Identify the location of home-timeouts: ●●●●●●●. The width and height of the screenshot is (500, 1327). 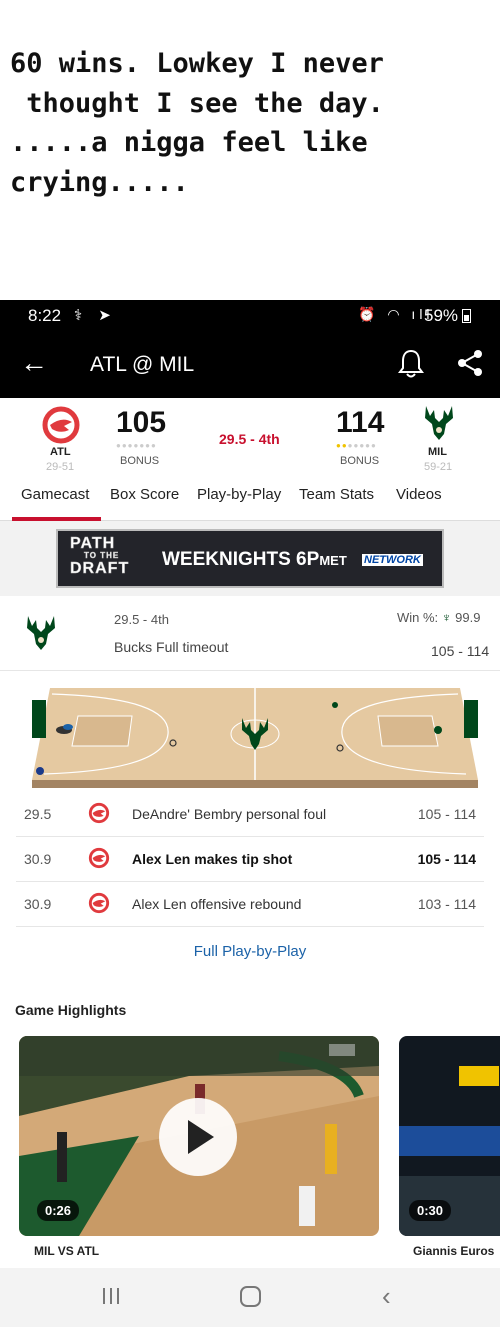
(356, 445).